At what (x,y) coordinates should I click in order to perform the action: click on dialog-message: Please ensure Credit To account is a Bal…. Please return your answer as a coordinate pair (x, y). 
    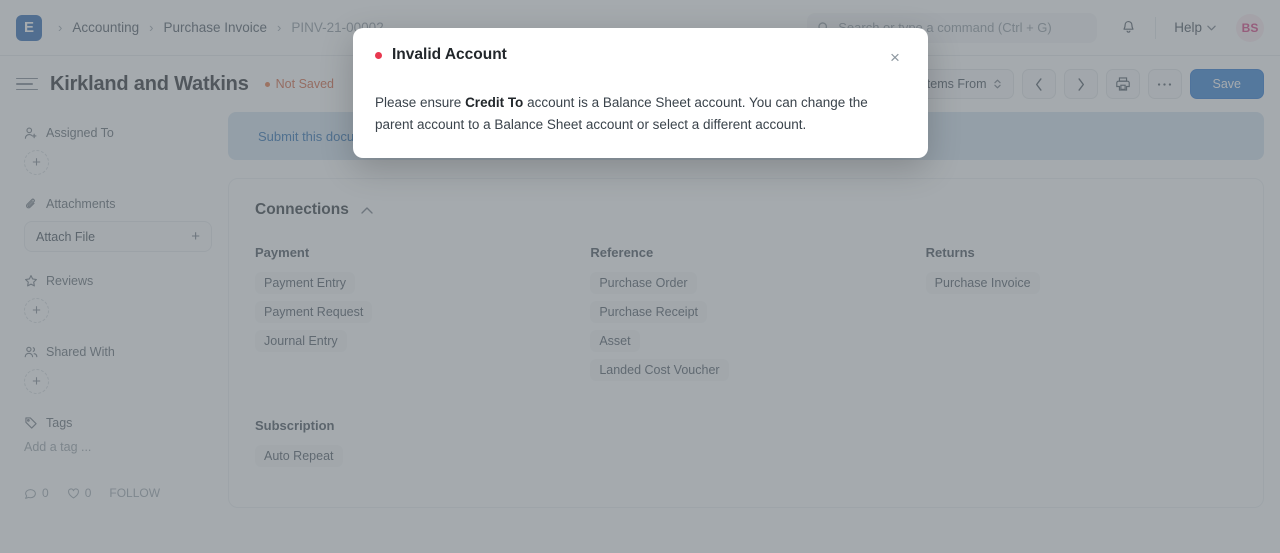
    Looking at the image, I should click on (640, 114).